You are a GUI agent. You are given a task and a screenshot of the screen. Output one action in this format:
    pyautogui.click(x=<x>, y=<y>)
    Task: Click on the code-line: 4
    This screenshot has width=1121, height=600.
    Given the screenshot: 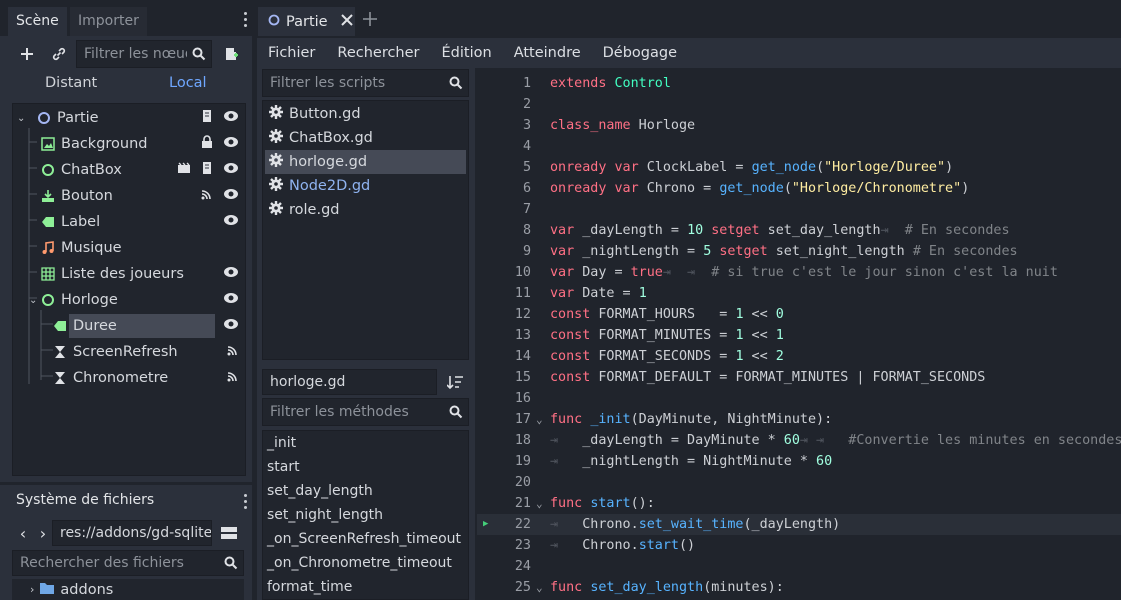 What is the action you would take?
    pyautogui.click(x=799, y=146)
    